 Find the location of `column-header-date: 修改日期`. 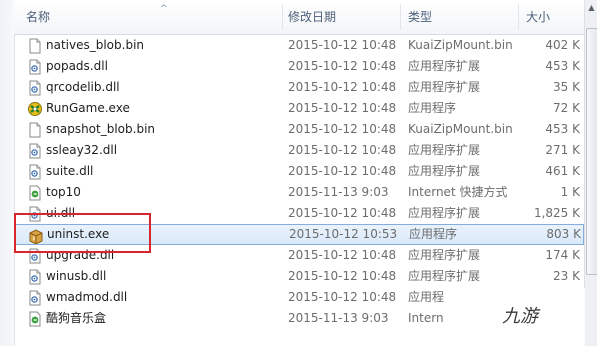

column-header-date: 修改日期 is located at coordinates (312, 17).